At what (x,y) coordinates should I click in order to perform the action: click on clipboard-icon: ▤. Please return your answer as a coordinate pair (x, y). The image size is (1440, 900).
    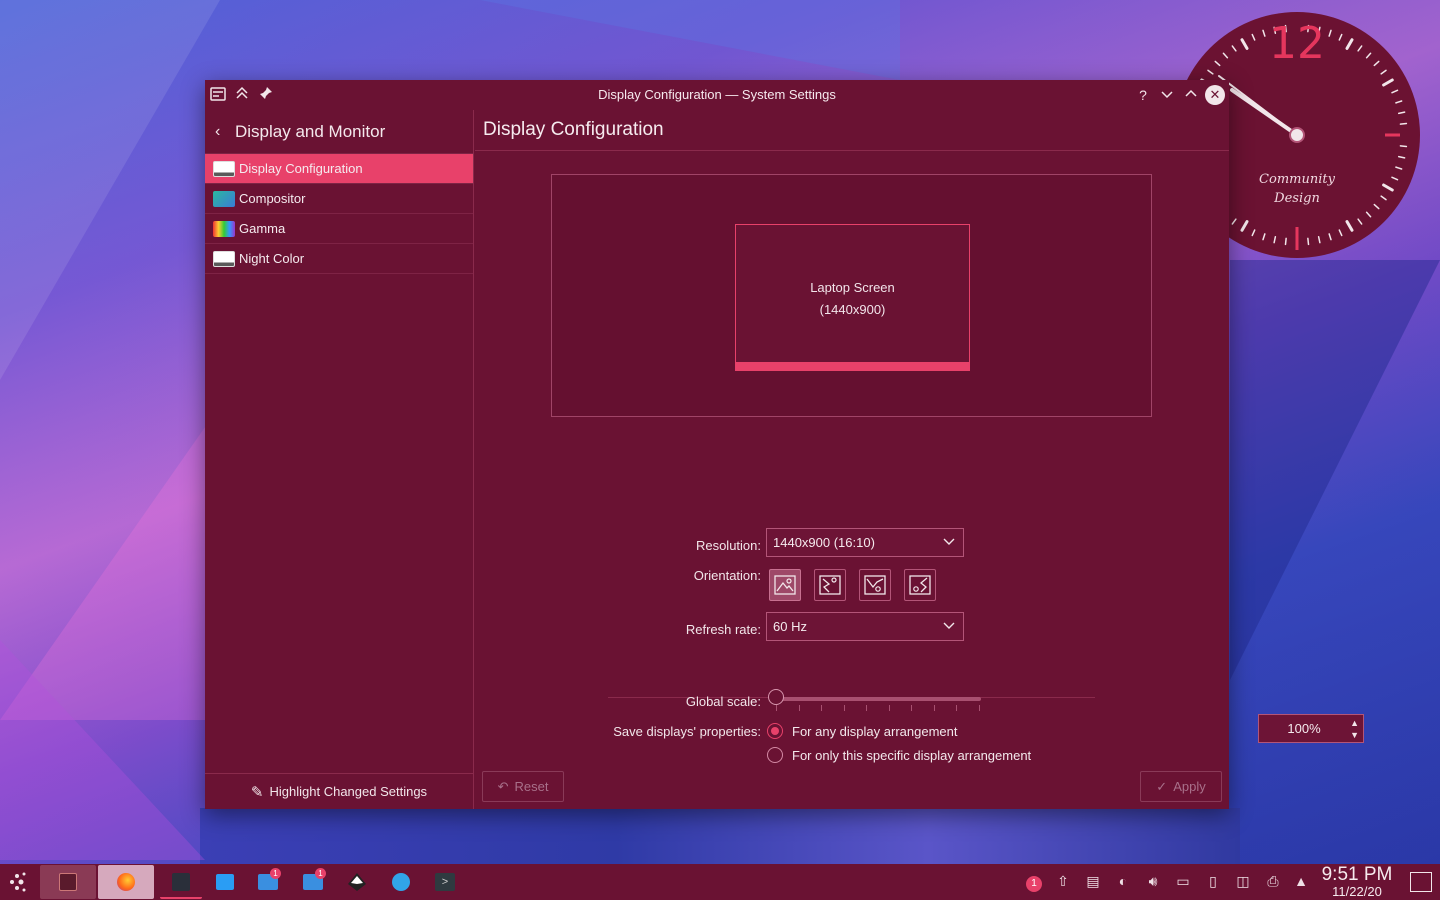
    Looking at the image, I should click on (1093, 881).